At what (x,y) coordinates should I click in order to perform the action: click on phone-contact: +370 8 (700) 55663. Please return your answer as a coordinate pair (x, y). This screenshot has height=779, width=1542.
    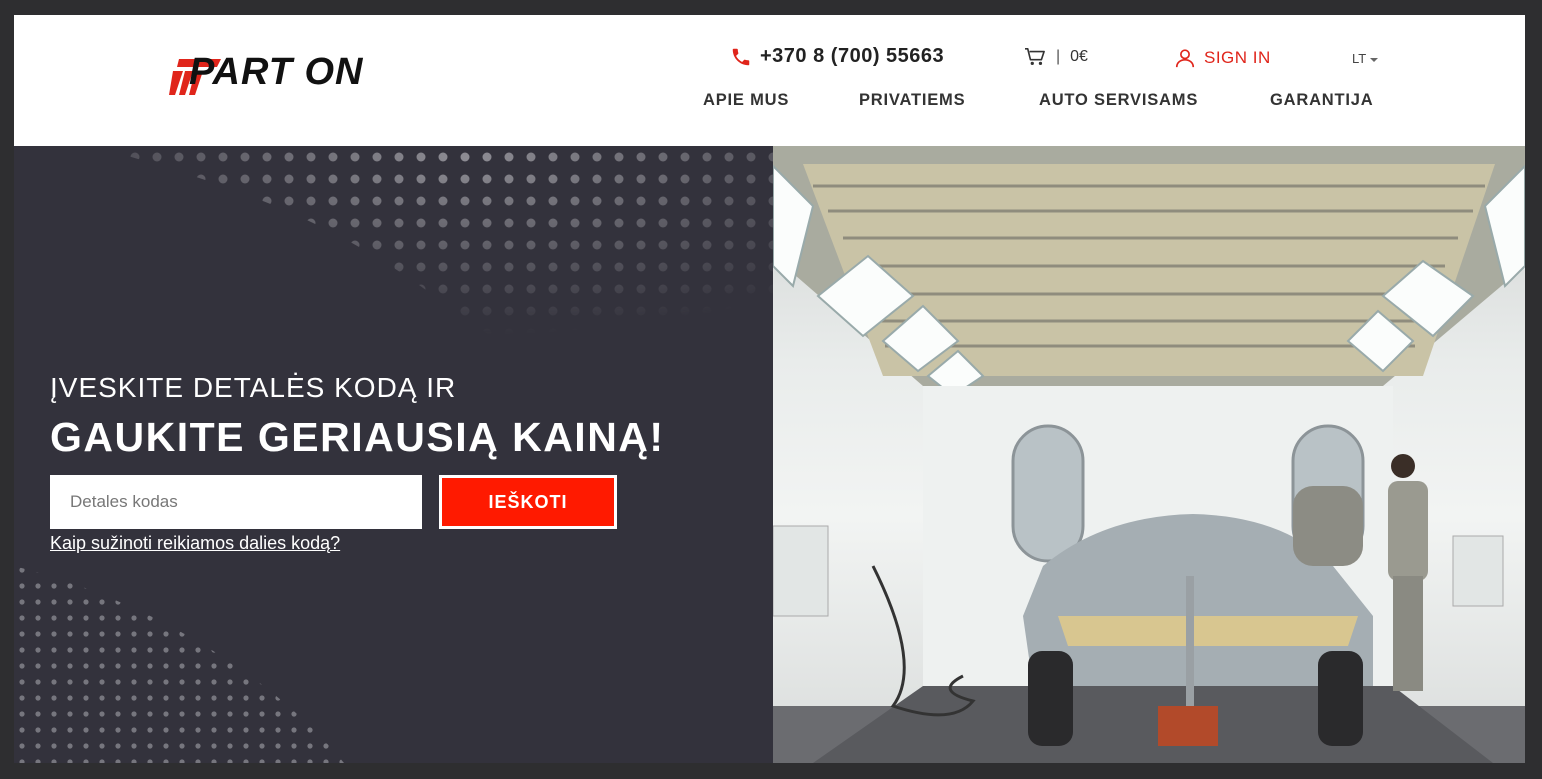
    Looking at the image, I should click on (837, 56).